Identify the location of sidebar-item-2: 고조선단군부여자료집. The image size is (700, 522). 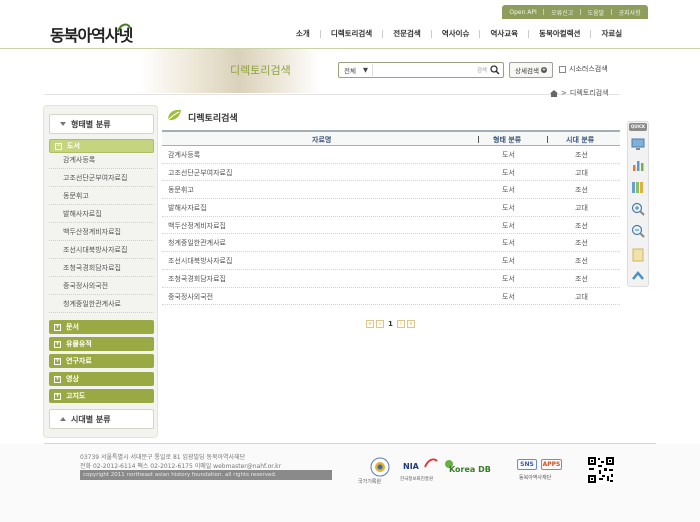
(101, 178).